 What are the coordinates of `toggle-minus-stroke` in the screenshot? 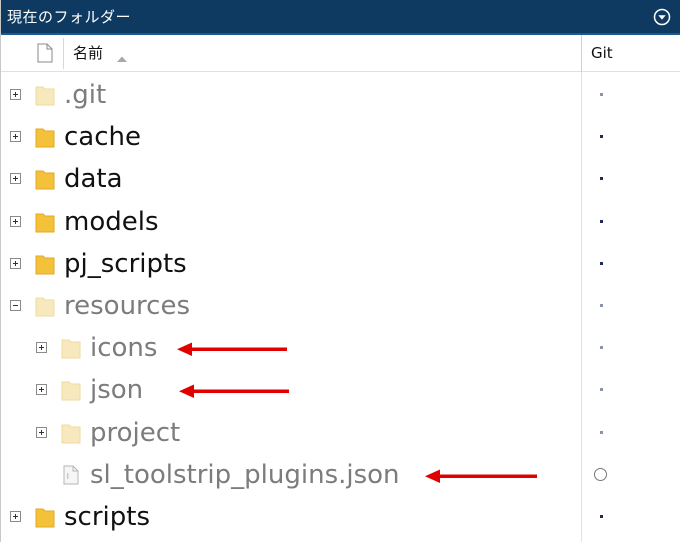 It's located at (15, 305).